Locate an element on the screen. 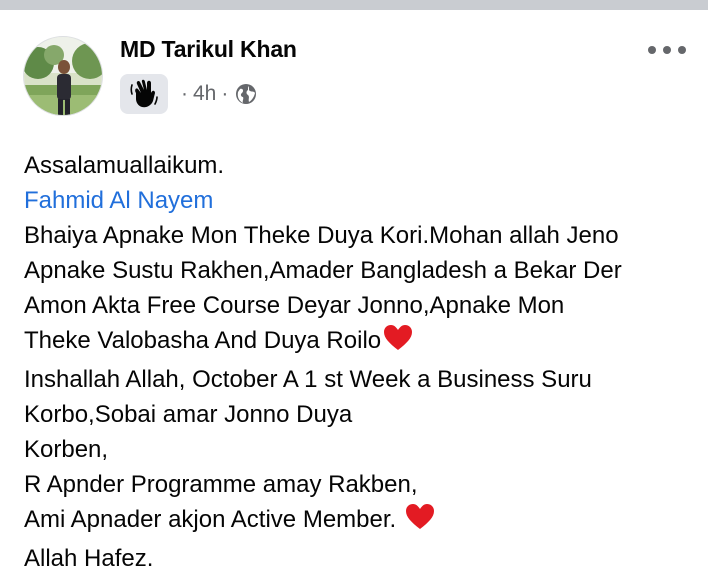  post-line: Korben, is located at coordinates (66, 449).